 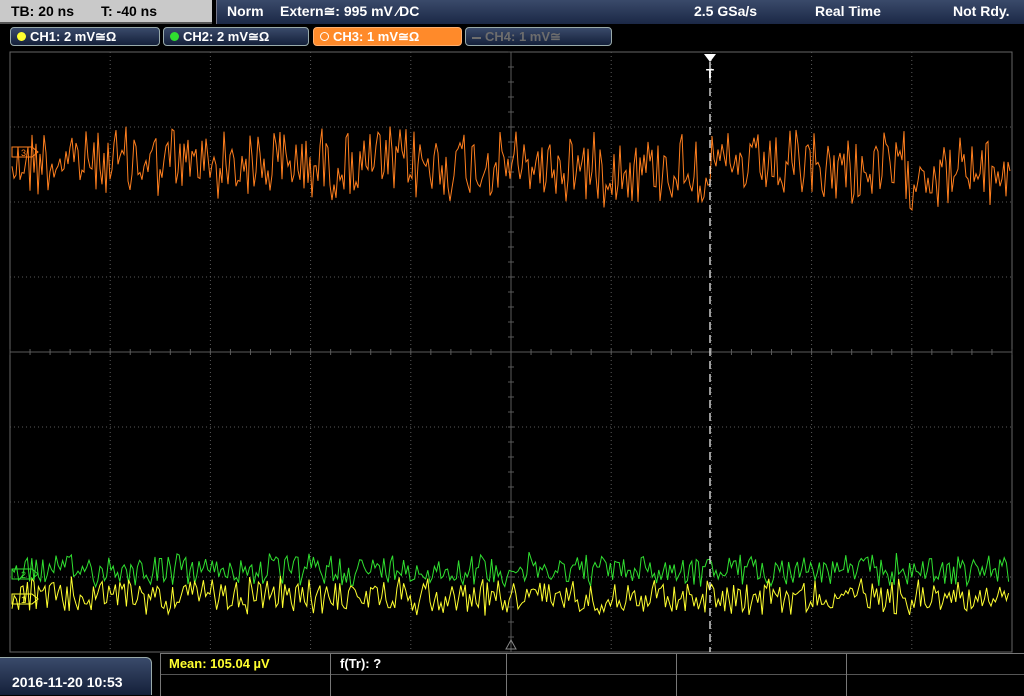 I want to click on timebase-panel: TB: 20 ns T: -40 ns, so click(x=106, y=12).